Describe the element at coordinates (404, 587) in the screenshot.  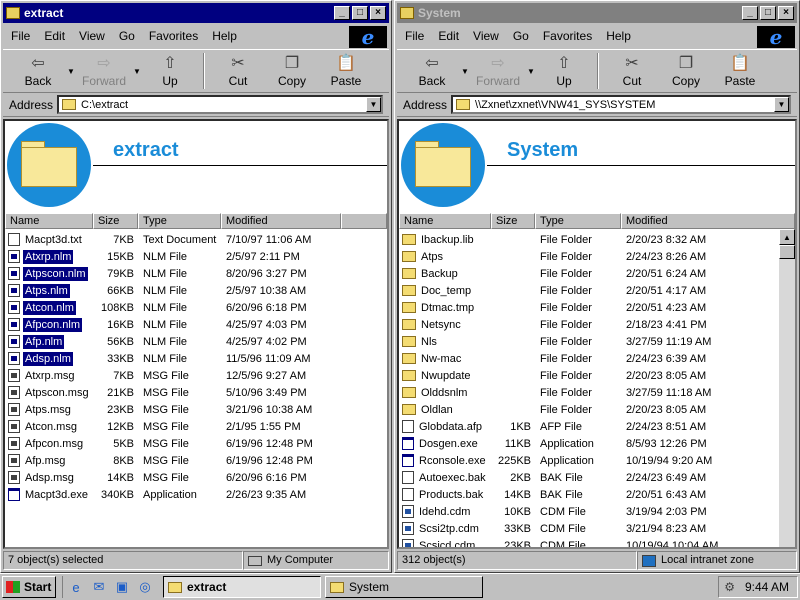
I see `task-button-system: System` at that location.